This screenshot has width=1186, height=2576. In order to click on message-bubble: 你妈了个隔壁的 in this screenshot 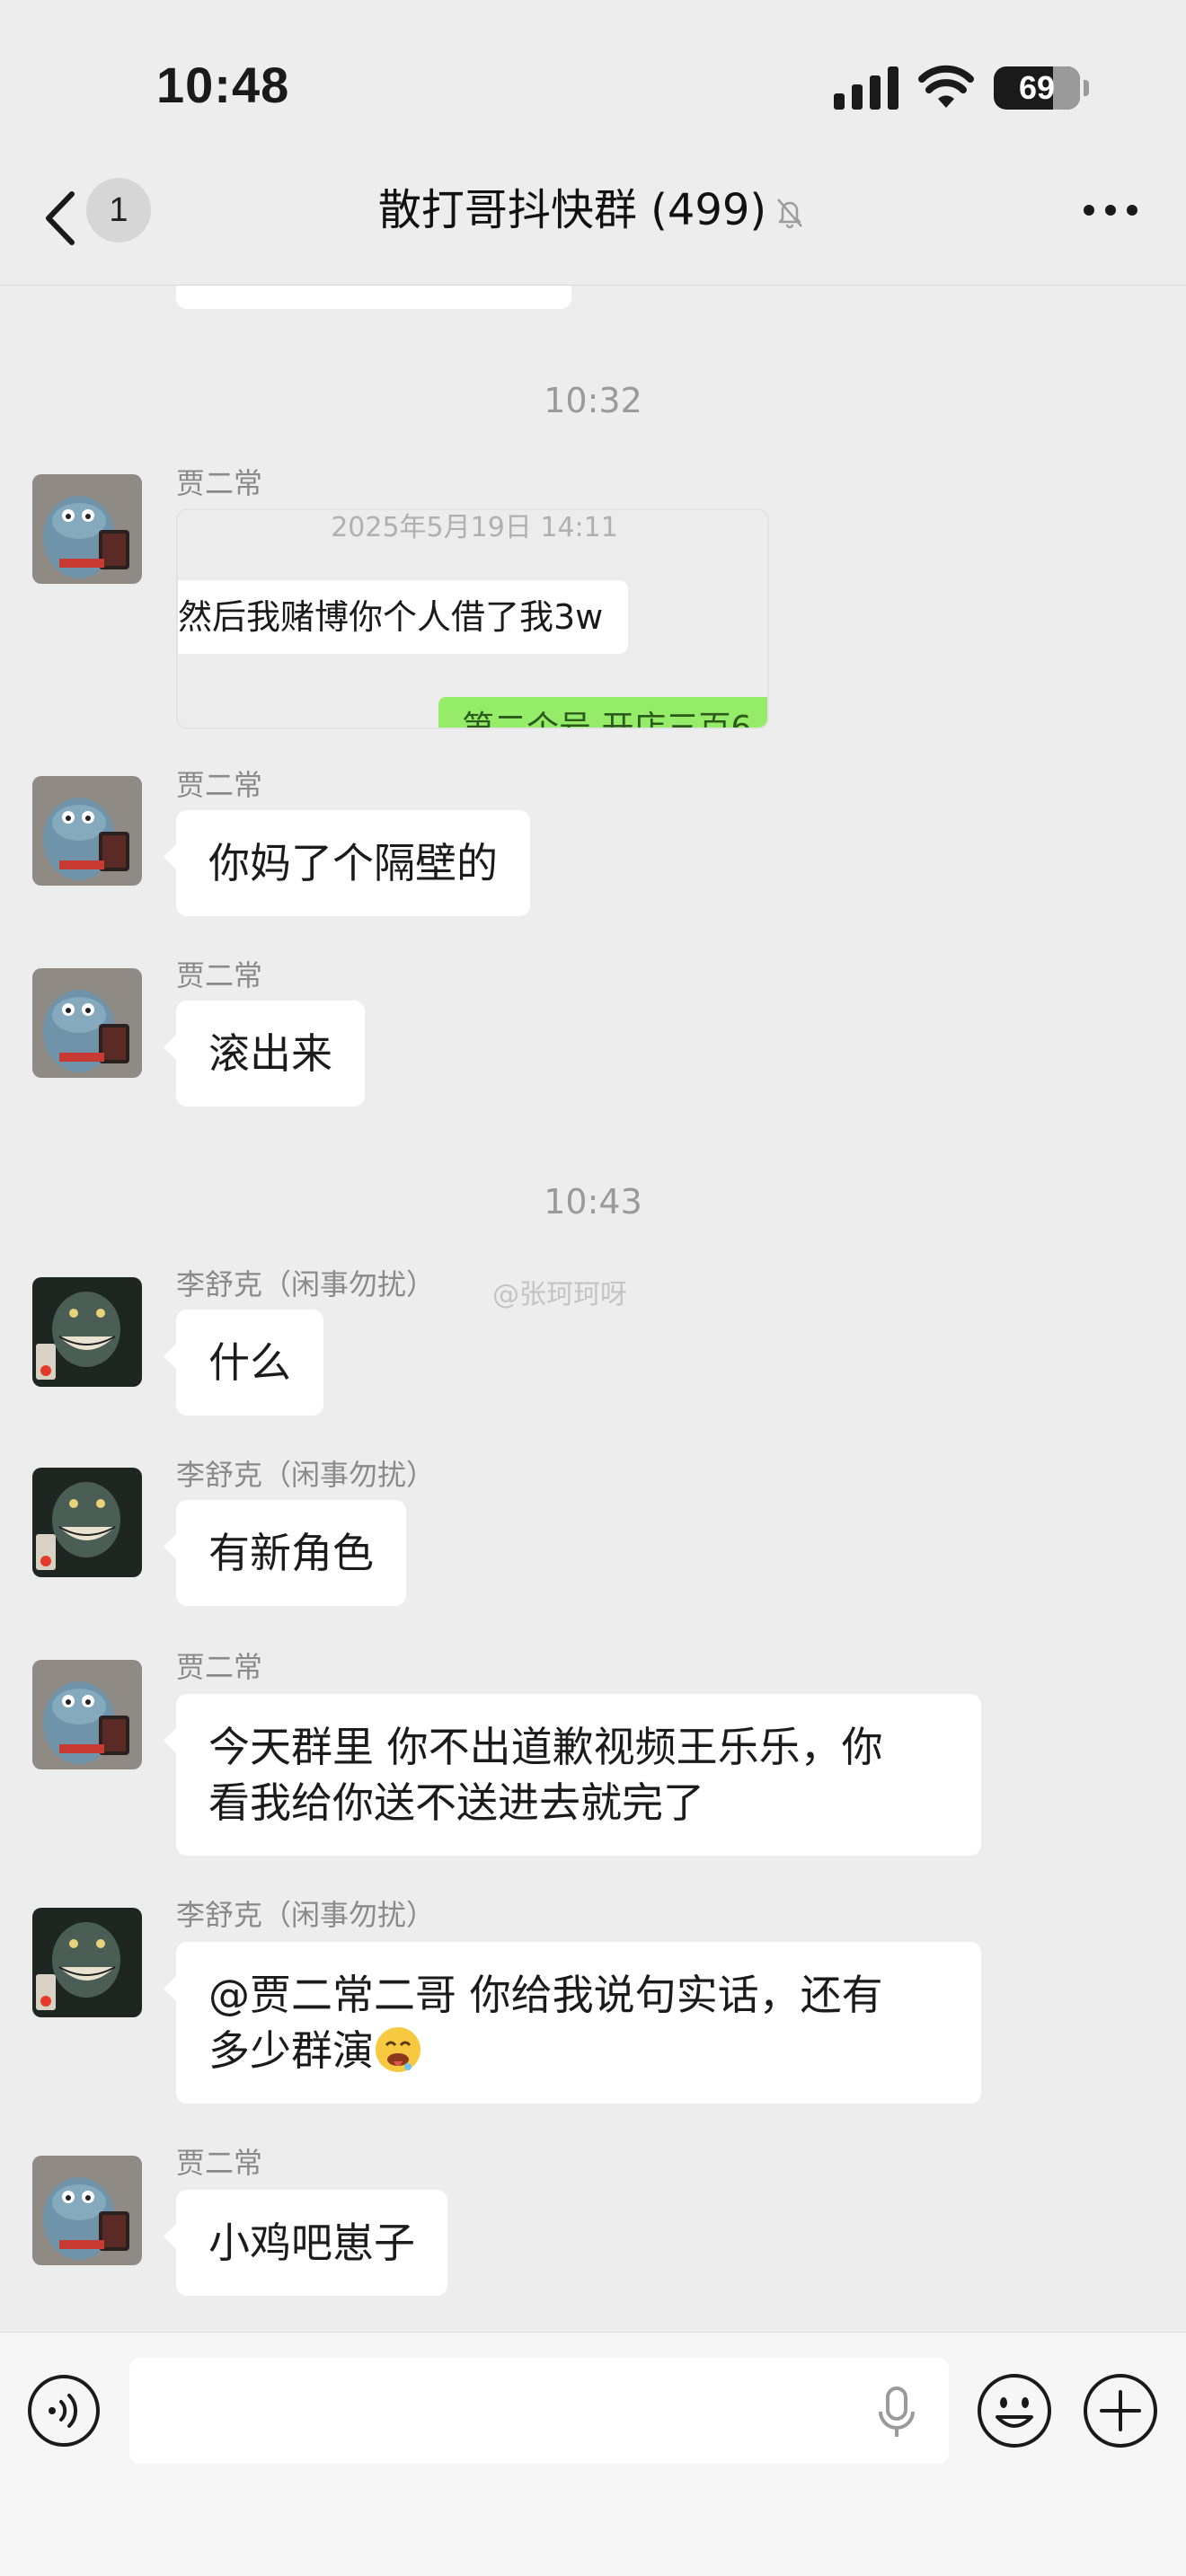, I will do `click(347, 863)`.